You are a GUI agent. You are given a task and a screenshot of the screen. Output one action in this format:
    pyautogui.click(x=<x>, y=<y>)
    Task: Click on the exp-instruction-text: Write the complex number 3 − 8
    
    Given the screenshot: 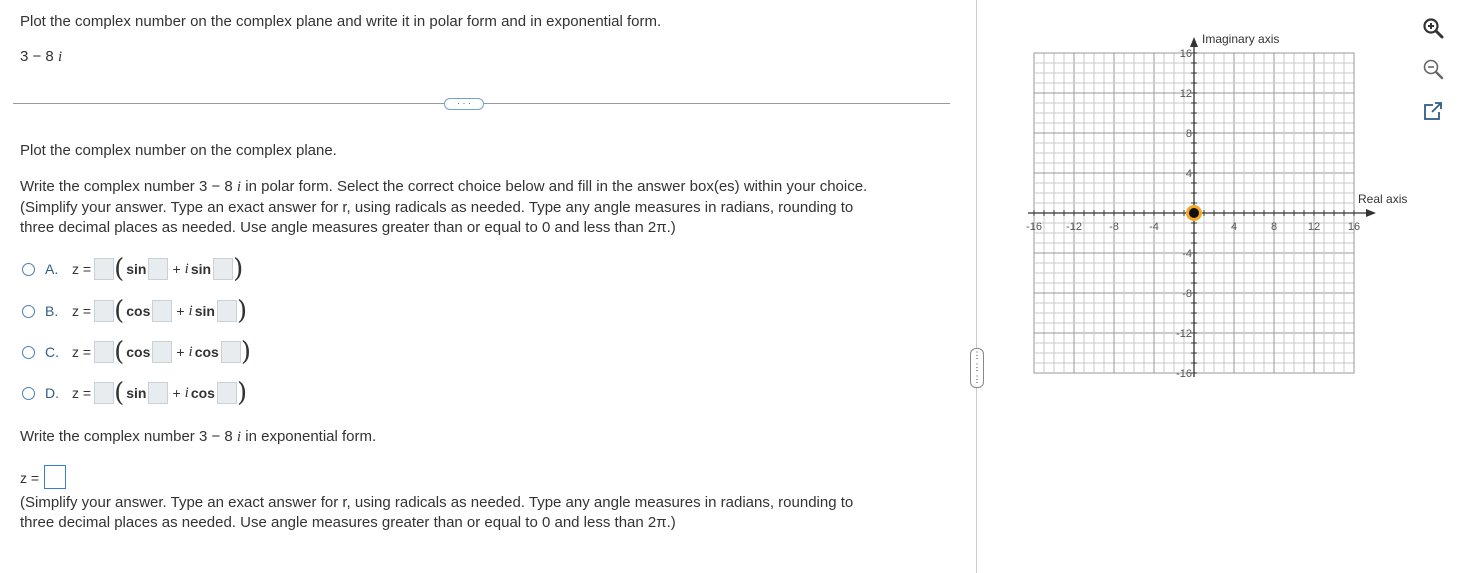 What is the action you would take?
    pyautogui.click(x=126, y=436)
    